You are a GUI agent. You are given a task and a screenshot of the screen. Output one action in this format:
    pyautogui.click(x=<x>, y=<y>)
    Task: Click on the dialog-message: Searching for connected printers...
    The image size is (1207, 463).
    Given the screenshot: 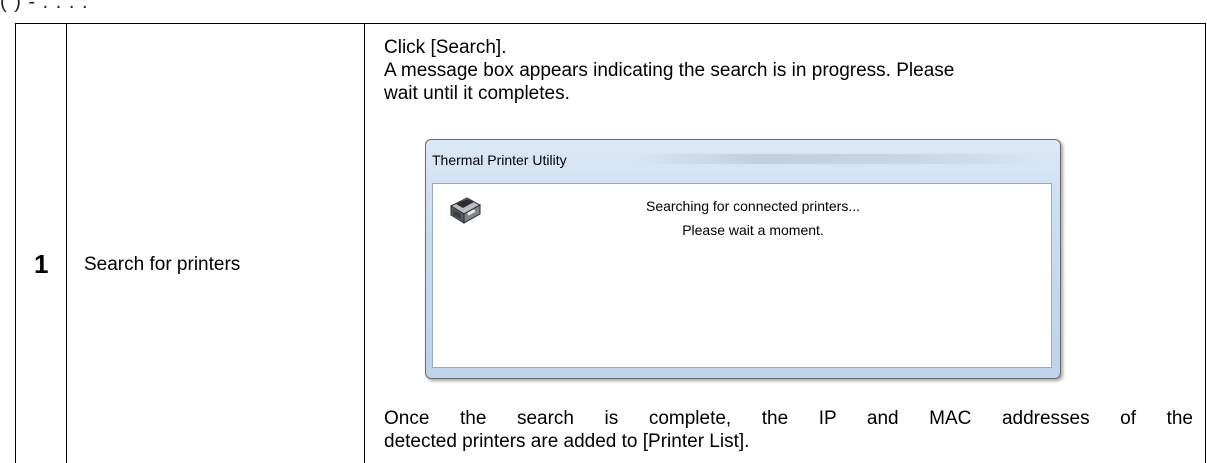 What is the action you would take?
    pyautogui.click(x=752, y=206)
    